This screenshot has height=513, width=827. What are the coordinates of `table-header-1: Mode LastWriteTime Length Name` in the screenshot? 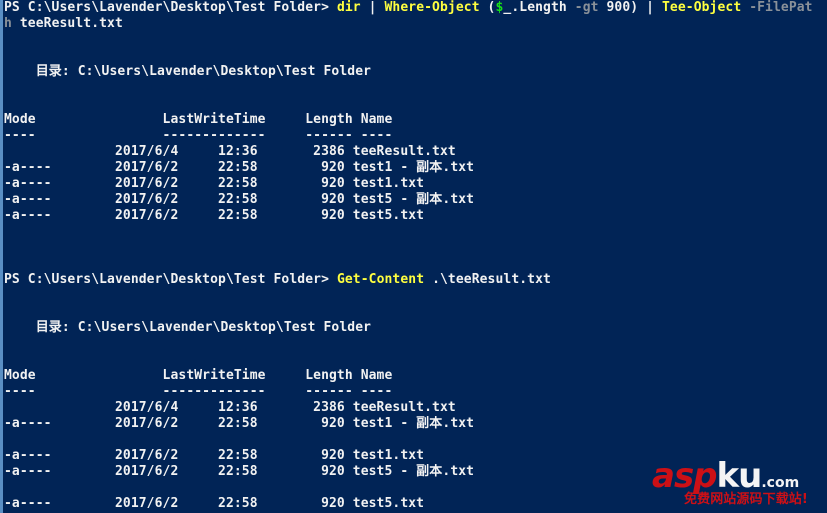 It's located at (198, 119).